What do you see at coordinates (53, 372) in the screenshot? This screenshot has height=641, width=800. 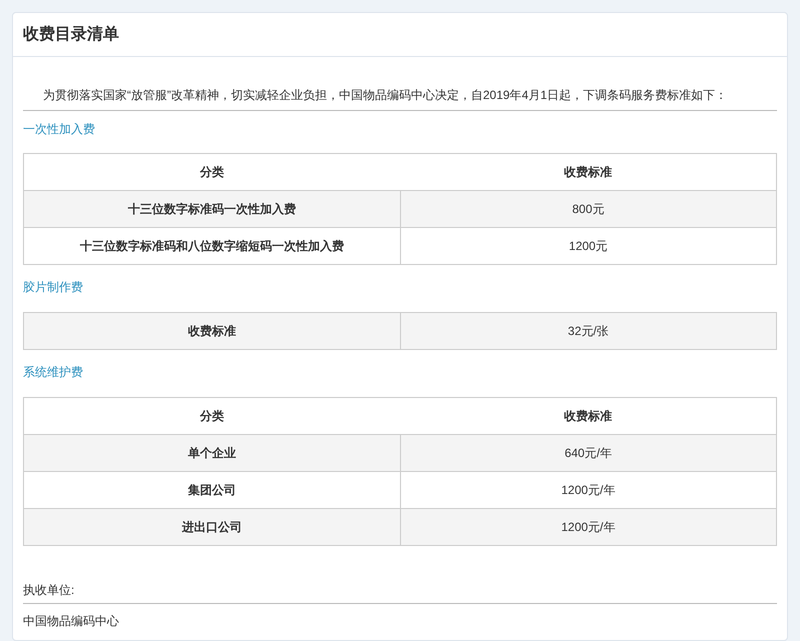 I see `section-label: 系统维护费` at bounding box center [53, 372].